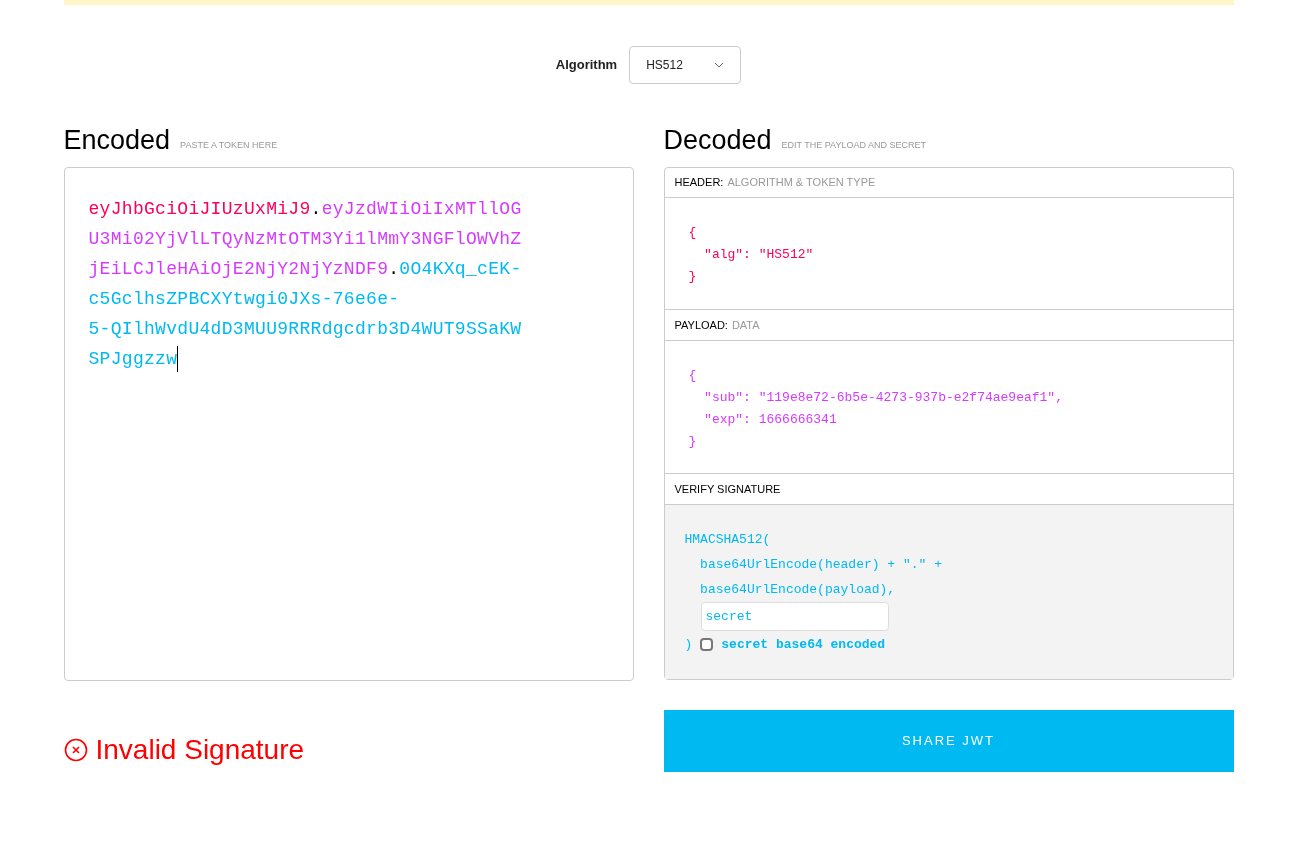 The height and width of the screenshot is (841, 1297). What do you see at coordinates (803, 645) in the screenshot?
I see `checkbox-label: secret base64 encoded` at bounding box center [803, 645].